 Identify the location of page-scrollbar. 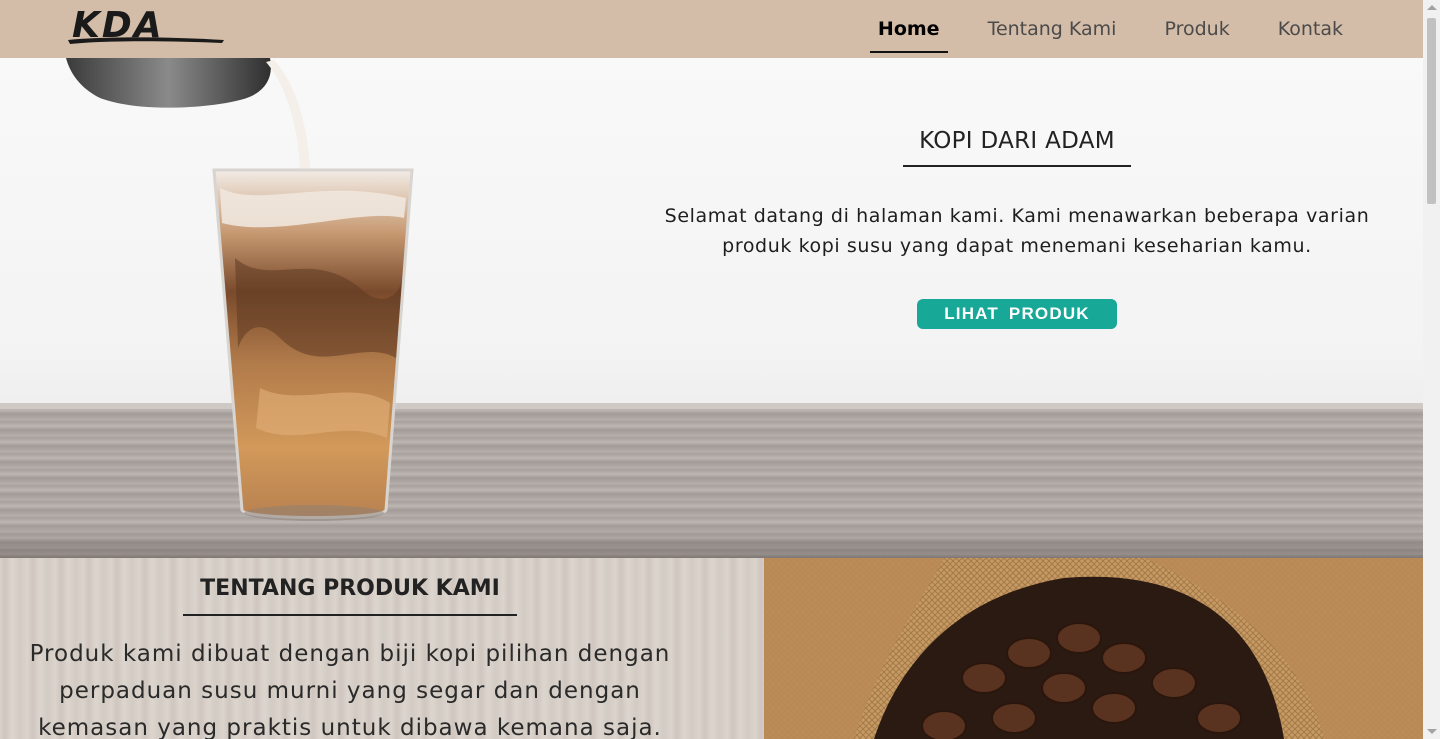
(1431, 369).